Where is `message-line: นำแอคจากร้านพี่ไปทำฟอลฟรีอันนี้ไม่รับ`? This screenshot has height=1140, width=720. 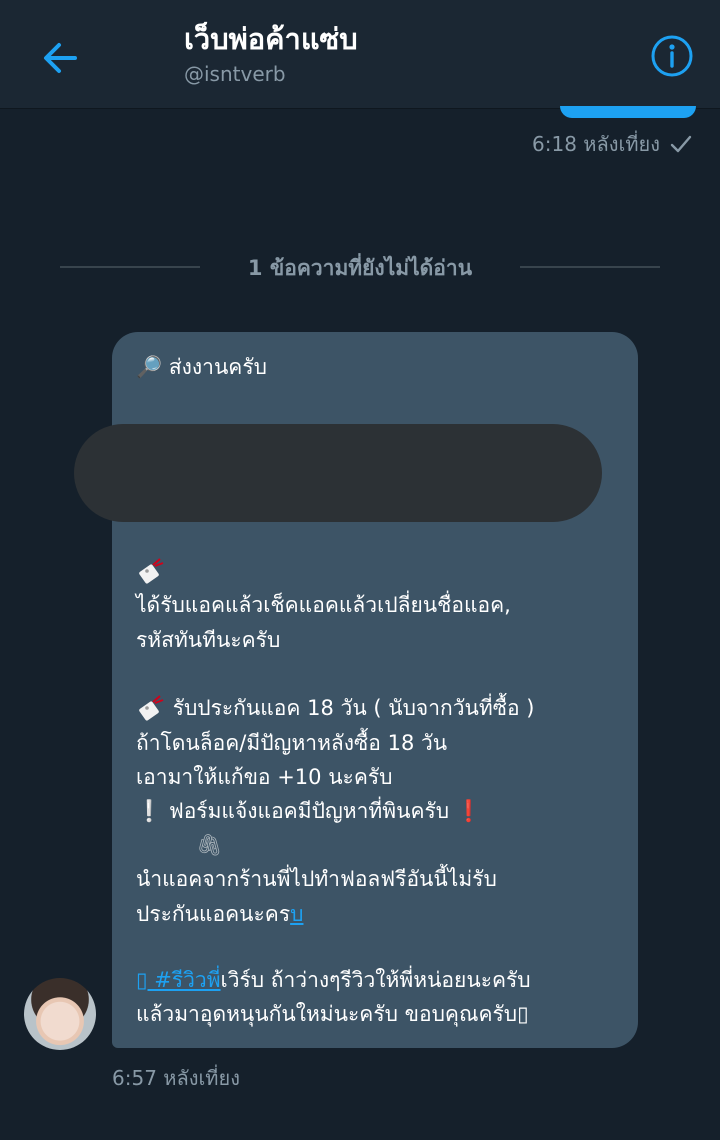 message-line: นำแอคจากร้านพี่ไปทำฟอลฟรีอันนี้ไม่รับ is located at coordinates (316, 879).